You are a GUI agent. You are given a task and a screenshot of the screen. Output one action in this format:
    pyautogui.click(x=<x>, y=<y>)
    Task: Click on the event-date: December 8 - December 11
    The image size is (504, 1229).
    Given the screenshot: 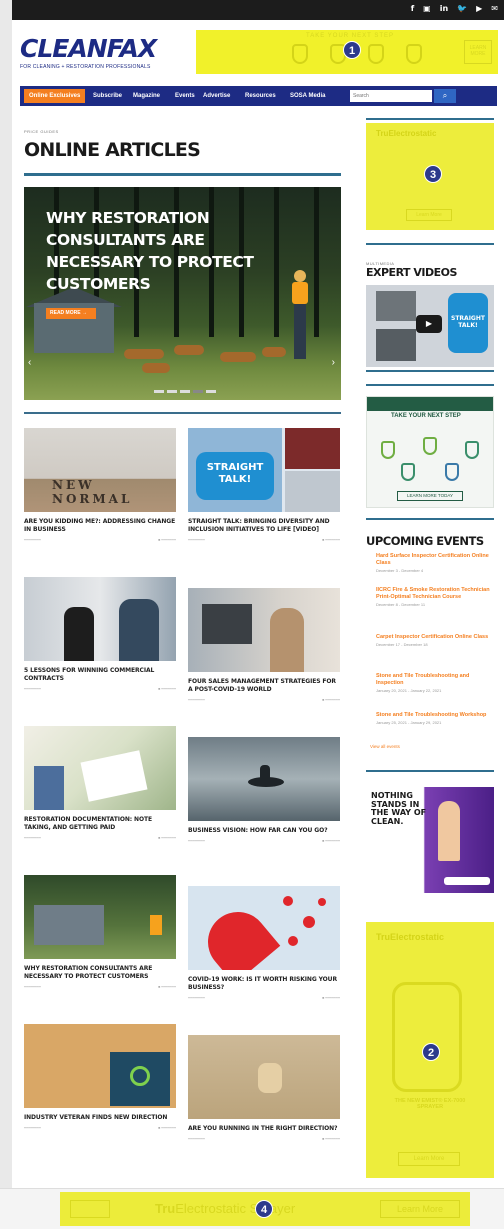 What is the action you would take?
    pyautogui.click(x=401, y=604)
    